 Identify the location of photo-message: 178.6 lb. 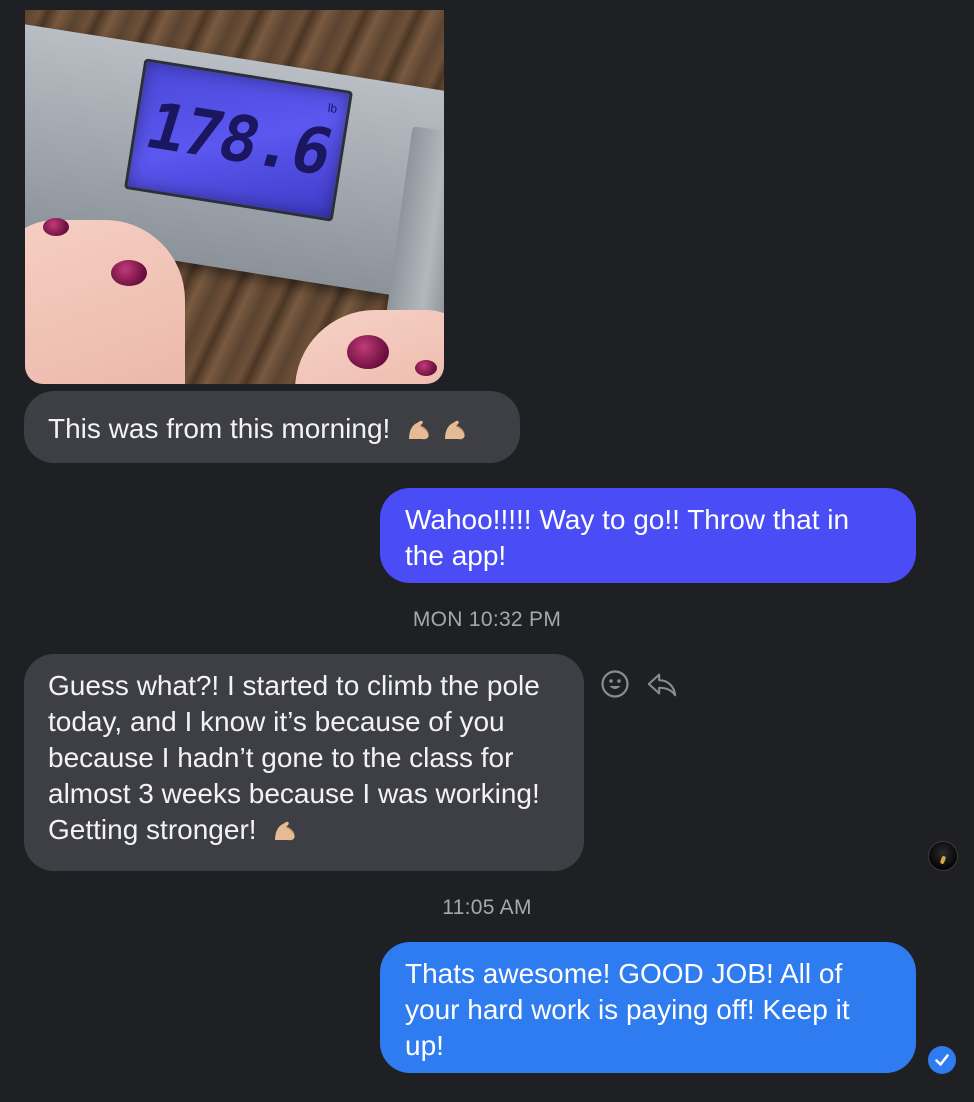
(234, 197).